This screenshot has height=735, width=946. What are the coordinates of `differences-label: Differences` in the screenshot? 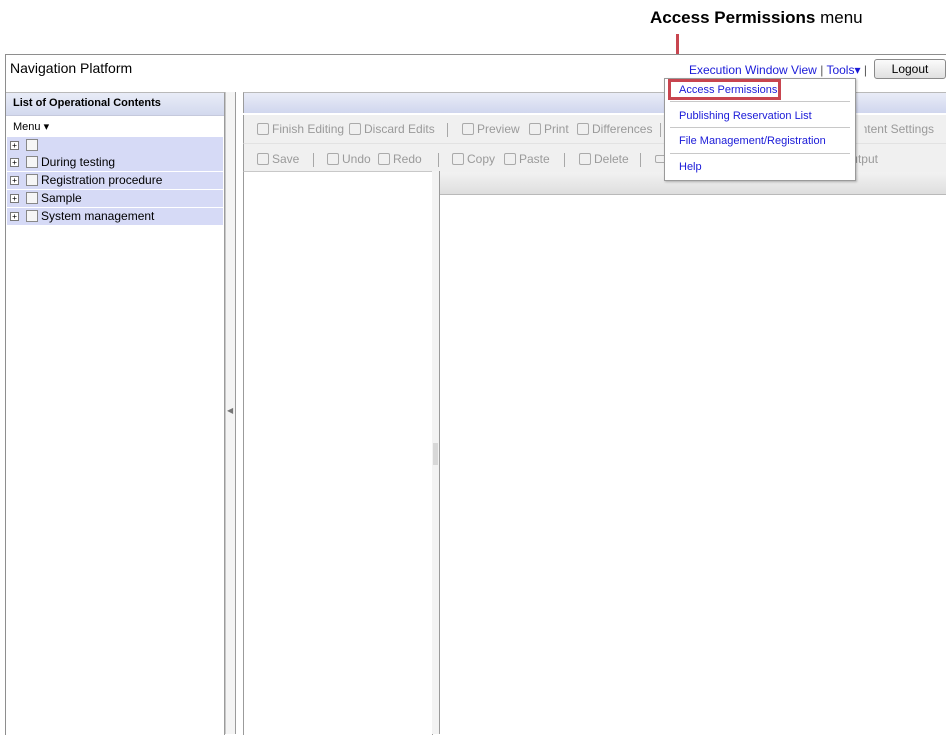 It's located at (622, 129).